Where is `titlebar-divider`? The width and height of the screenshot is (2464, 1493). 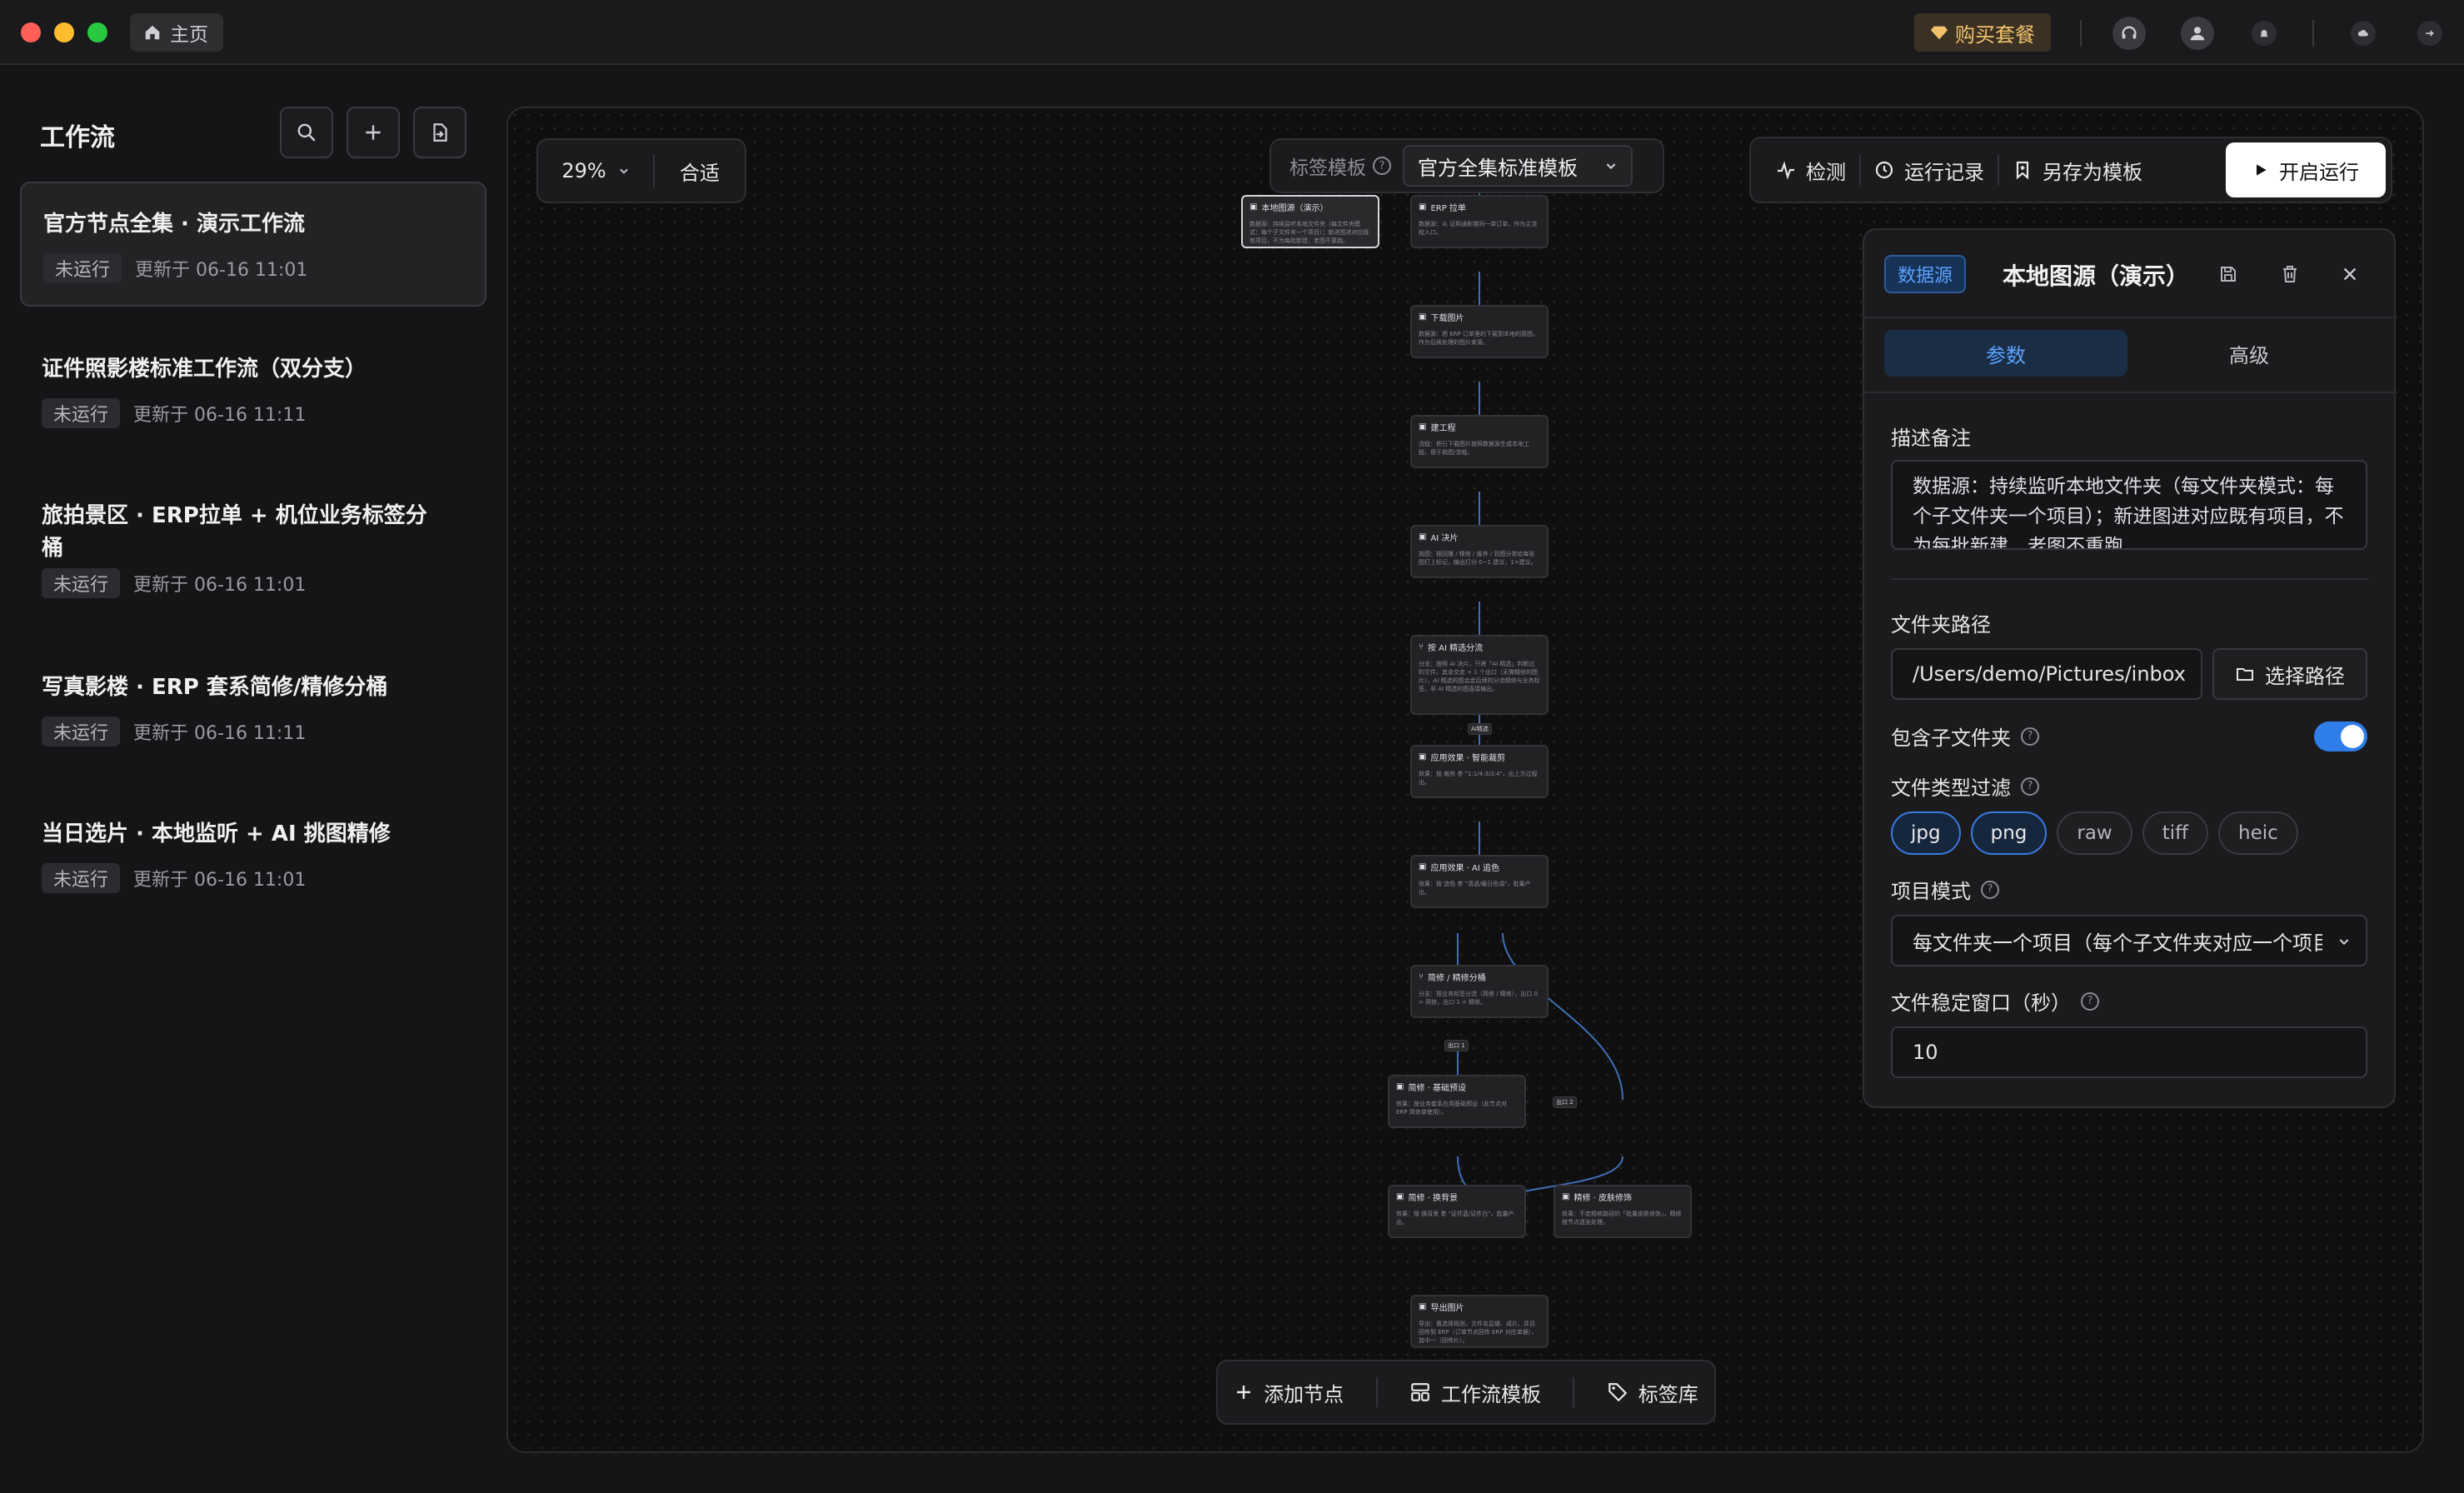 titlebar-divider is located at coordinates (2081, 33).